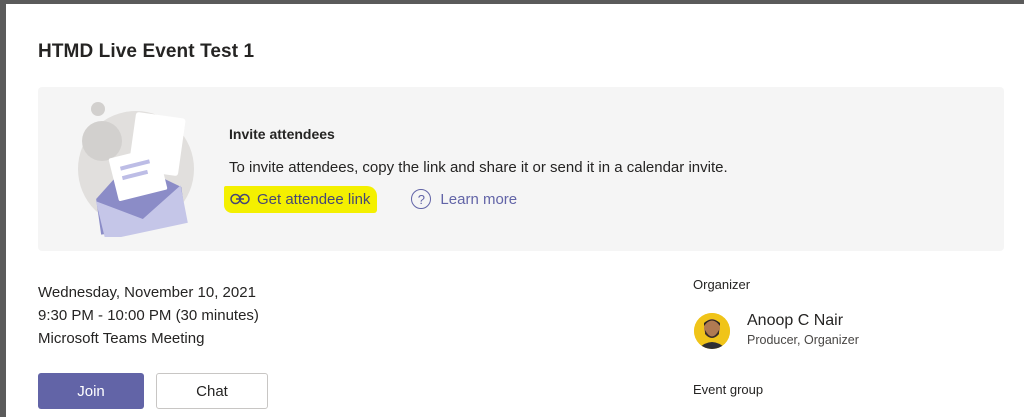 Image resolution: width=1024 pixels, height=417 pixels. What do you see at coordinates (147, 292) in the screenshot?
I see `event-date: Wednesday, November 10, 2021` at bounding box center [147, 292].